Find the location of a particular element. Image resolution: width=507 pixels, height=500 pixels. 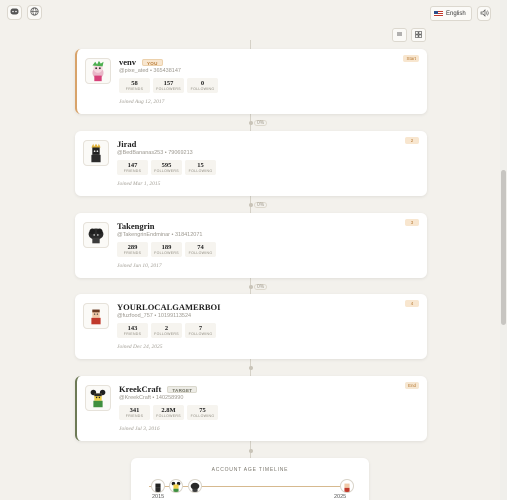

grid-view-button is located at coordinates (418, 35).